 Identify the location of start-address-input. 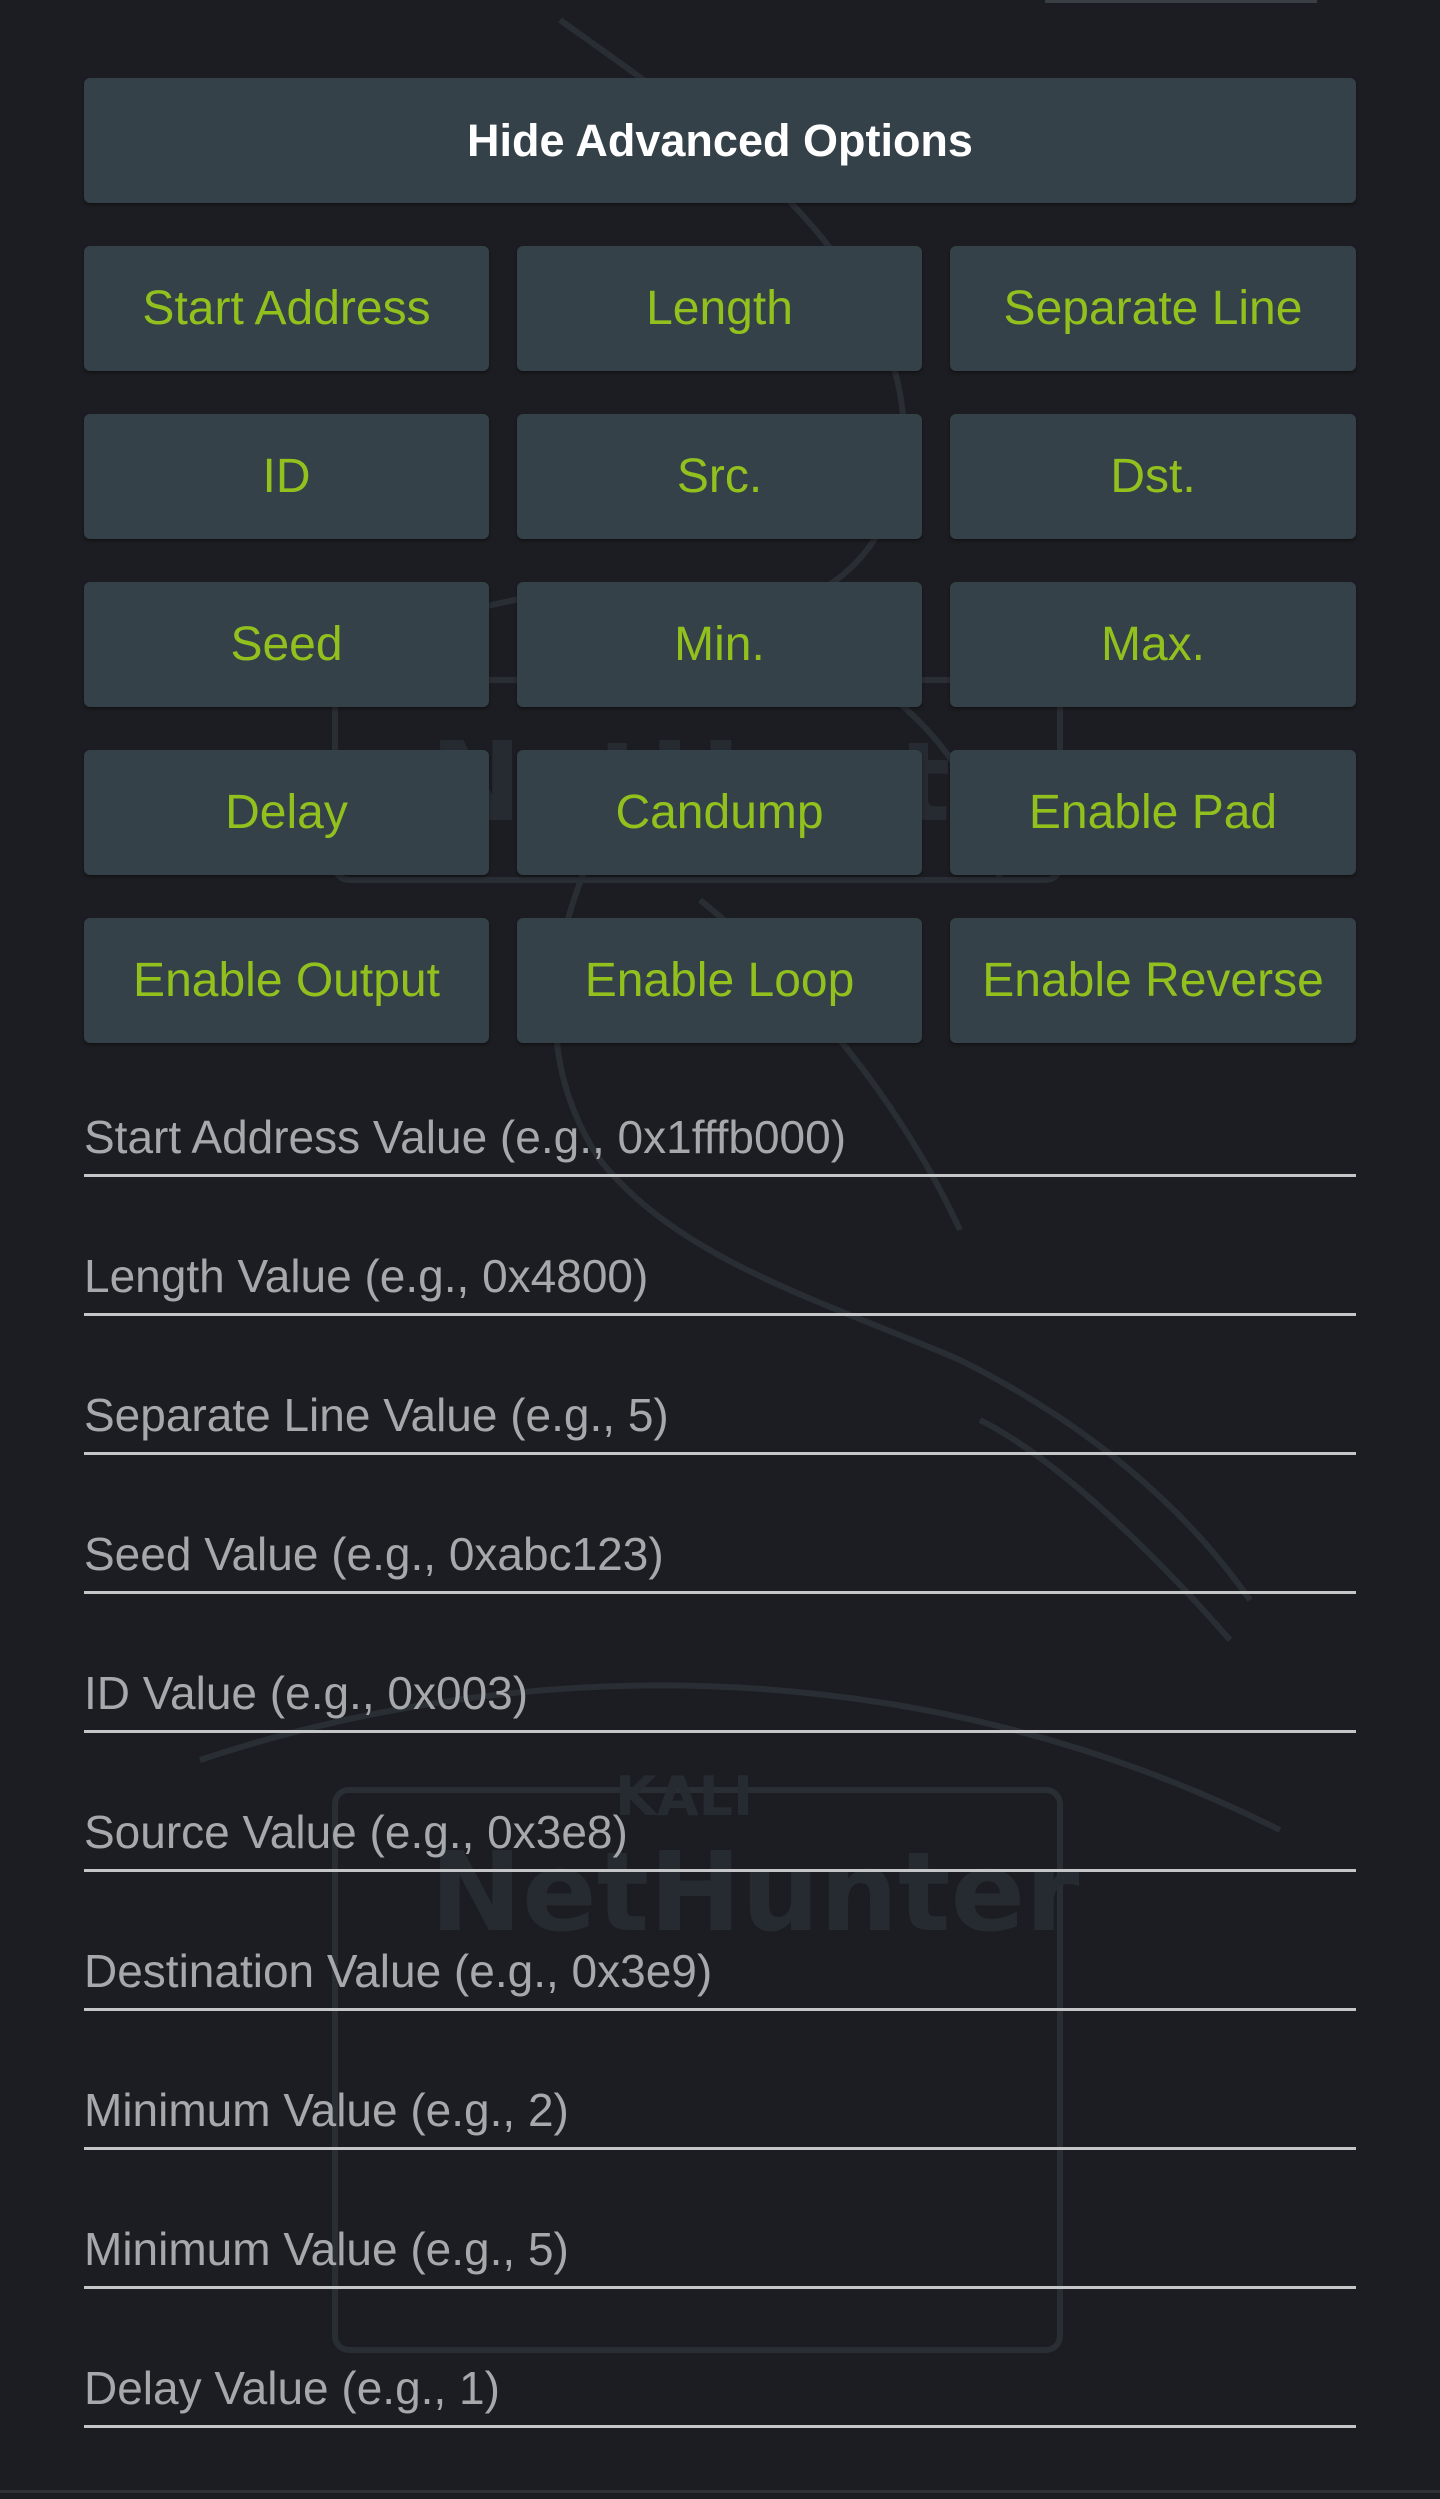
(720, 1137).